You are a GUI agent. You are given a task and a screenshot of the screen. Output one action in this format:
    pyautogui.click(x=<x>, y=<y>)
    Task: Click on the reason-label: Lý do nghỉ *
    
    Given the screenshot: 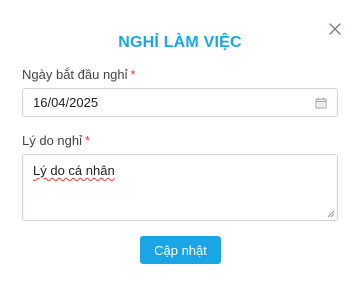 What is the action you would take?
    pyautogui.click(x=56, y=140)
    